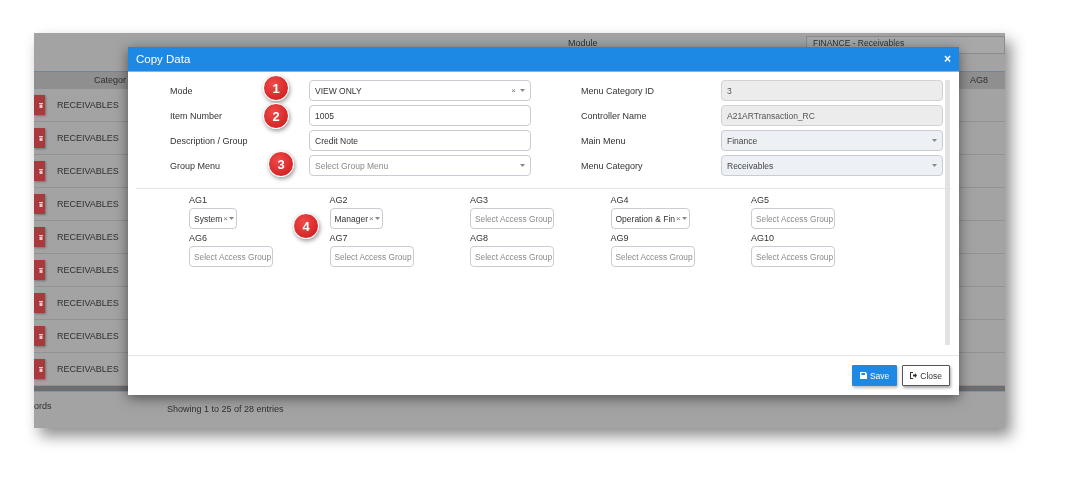 This screenshot has height=495, width=1071. Describe the element at coordinates (338, 200) in the screenshot. I see `field-label: AG2` at that location.